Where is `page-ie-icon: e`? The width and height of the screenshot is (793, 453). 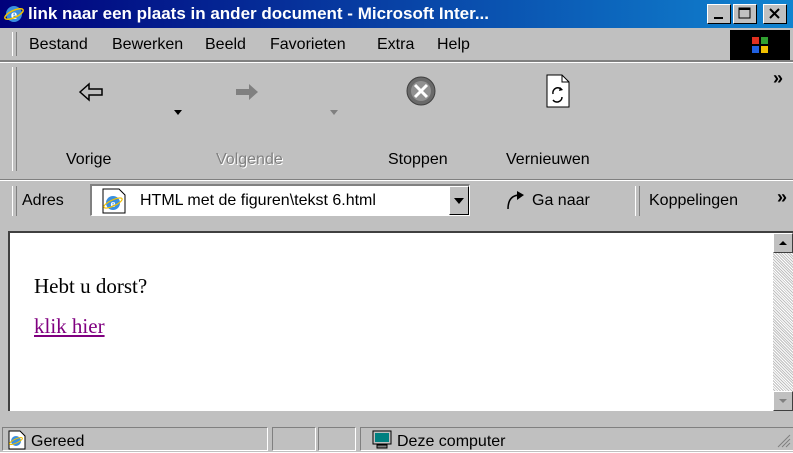 page-ie-icon: e is located at coordinates (114, 201).